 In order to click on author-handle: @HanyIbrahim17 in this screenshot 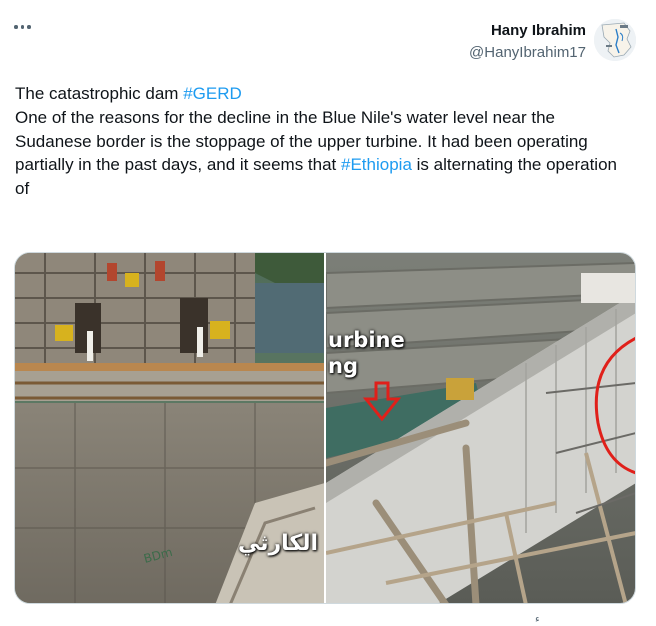, I will do `click(527, 53)`.